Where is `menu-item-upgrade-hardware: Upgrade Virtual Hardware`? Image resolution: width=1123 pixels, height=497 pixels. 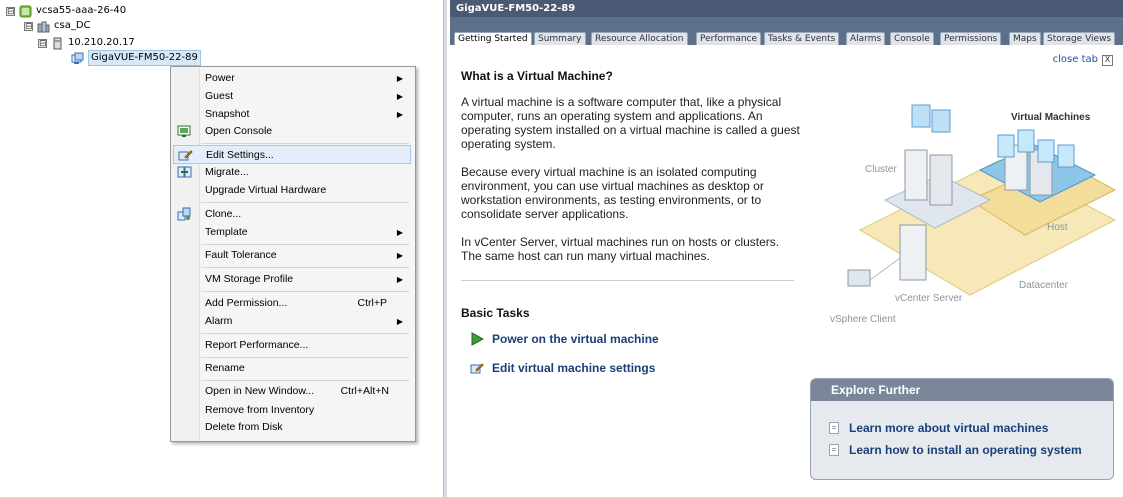 menu-item-upgrade-hardware: Upgrade Virtual Hardware is located at coordinates (292, 190).